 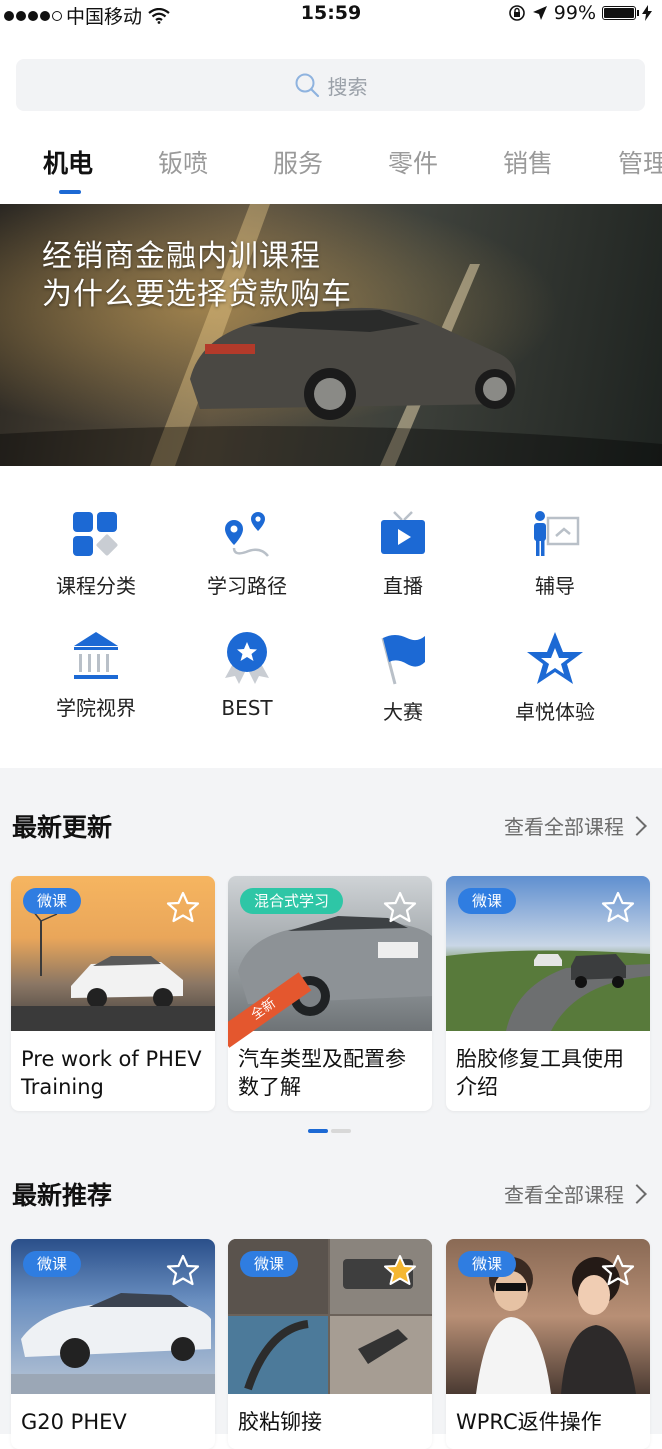 I want to click on menu-excellence-experience: 卓悦体验, so click(x=555, y=680).